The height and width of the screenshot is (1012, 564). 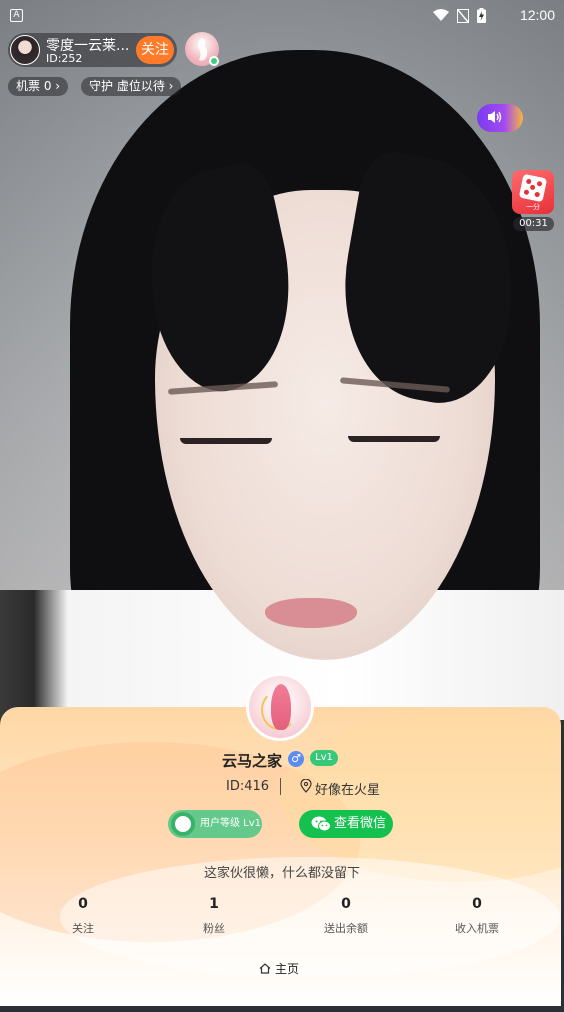 I want to click on home-tab-label: 主页, so click(x=287, y=969).